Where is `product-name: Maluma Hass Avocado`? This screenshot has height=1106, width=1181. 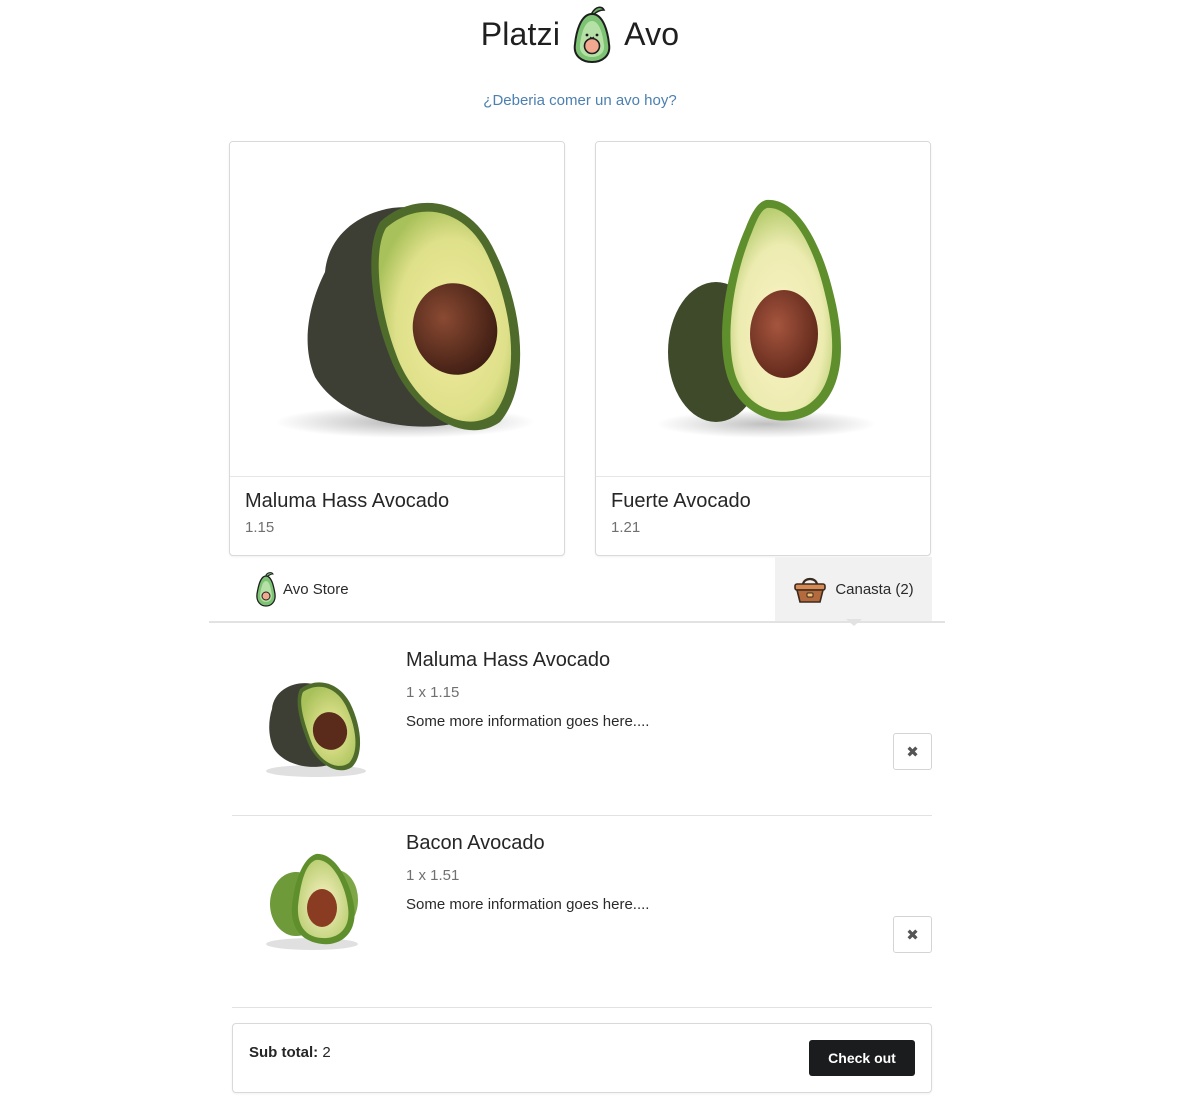 product-name: Maluma Hass Avocado is located at coordinates (347, 501).